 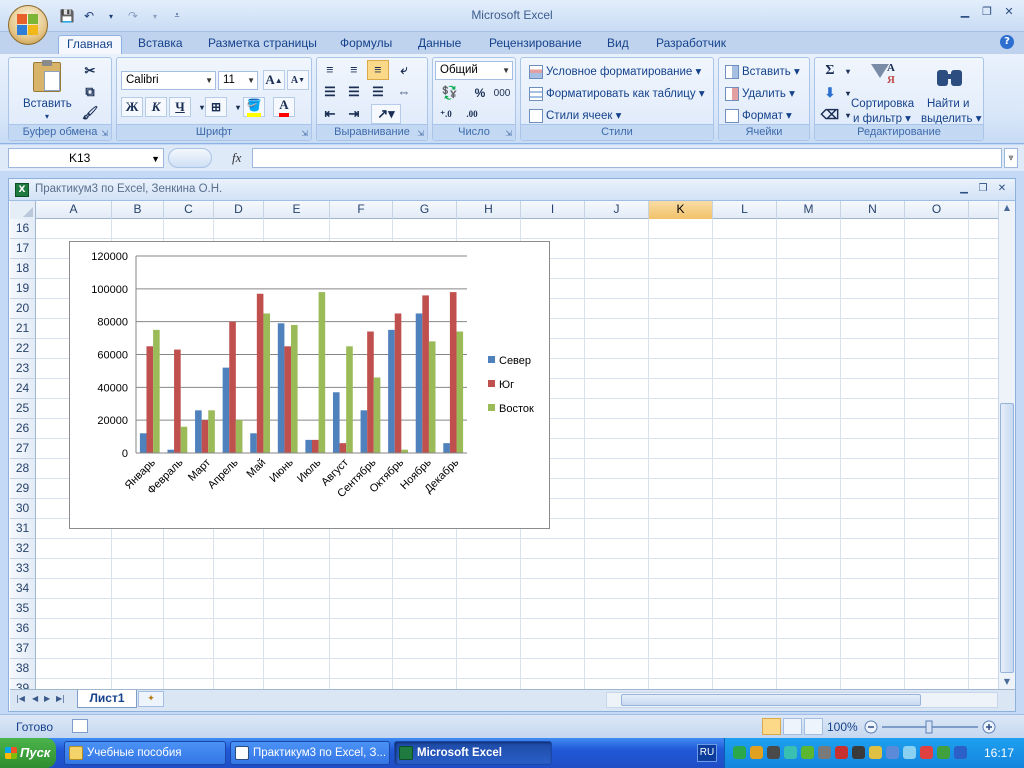 What do you see at coordinates (983, 189) in the screenshot?
I see `restore-icon: ❐` at bounding box center [983, 189].